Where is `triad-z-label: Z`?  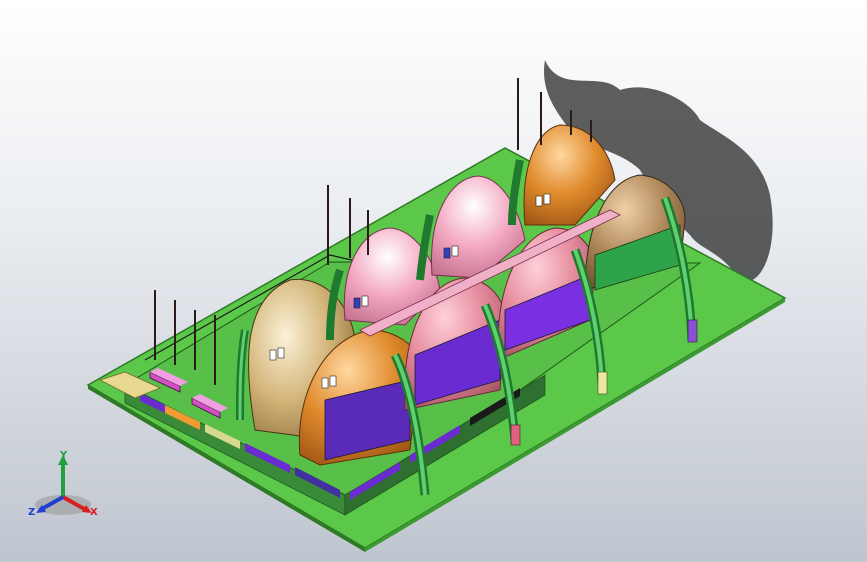 triad-z-label: Z is located at coordinates (31, 512).